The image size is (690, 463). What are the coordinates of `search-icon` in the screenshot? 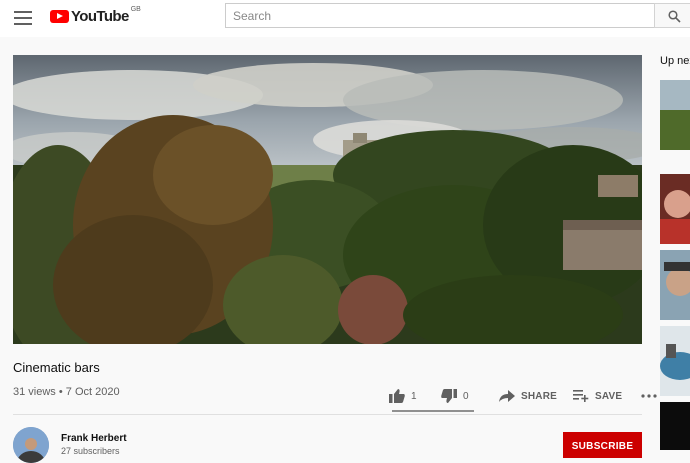 It's located at (674, 16).